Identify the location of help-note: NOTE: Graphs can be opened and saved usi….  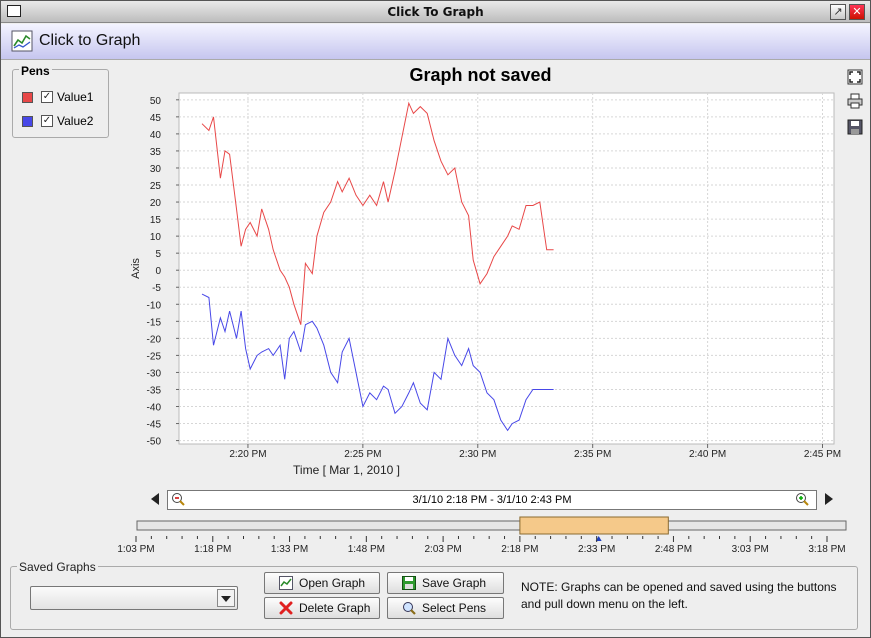
(679, 595).